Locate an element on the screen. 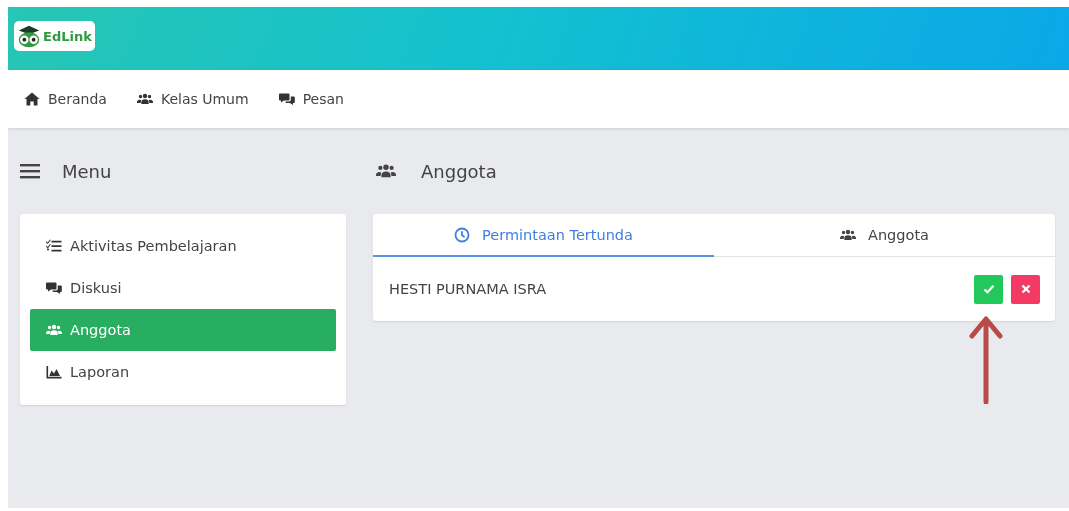 Image resolution: width=1069 pixels, height=511 pixels. close-icon is located at coordinates (1025, 289).